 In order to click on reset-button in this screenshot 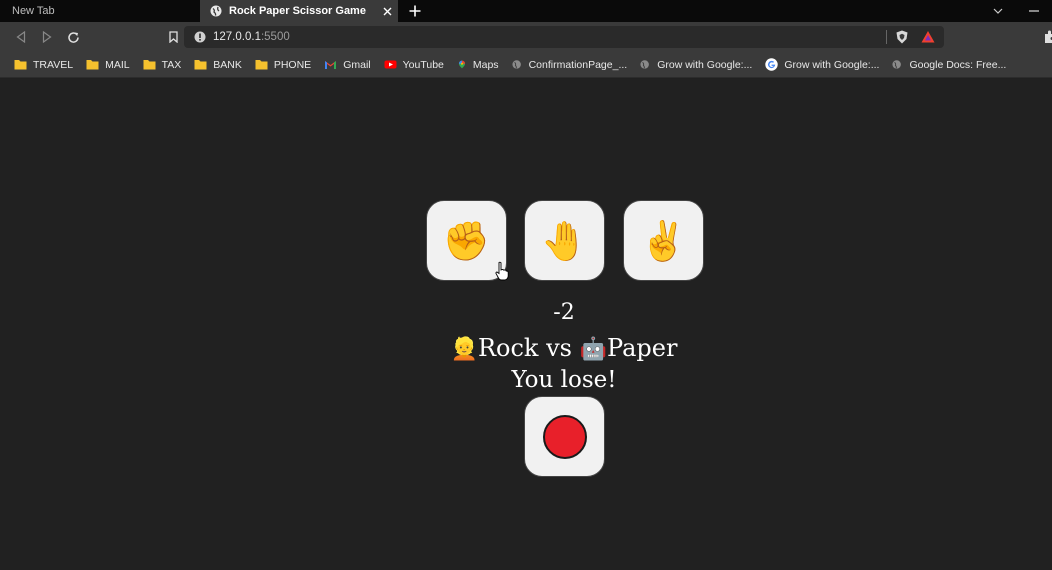, I will do `click(564, 436)`.